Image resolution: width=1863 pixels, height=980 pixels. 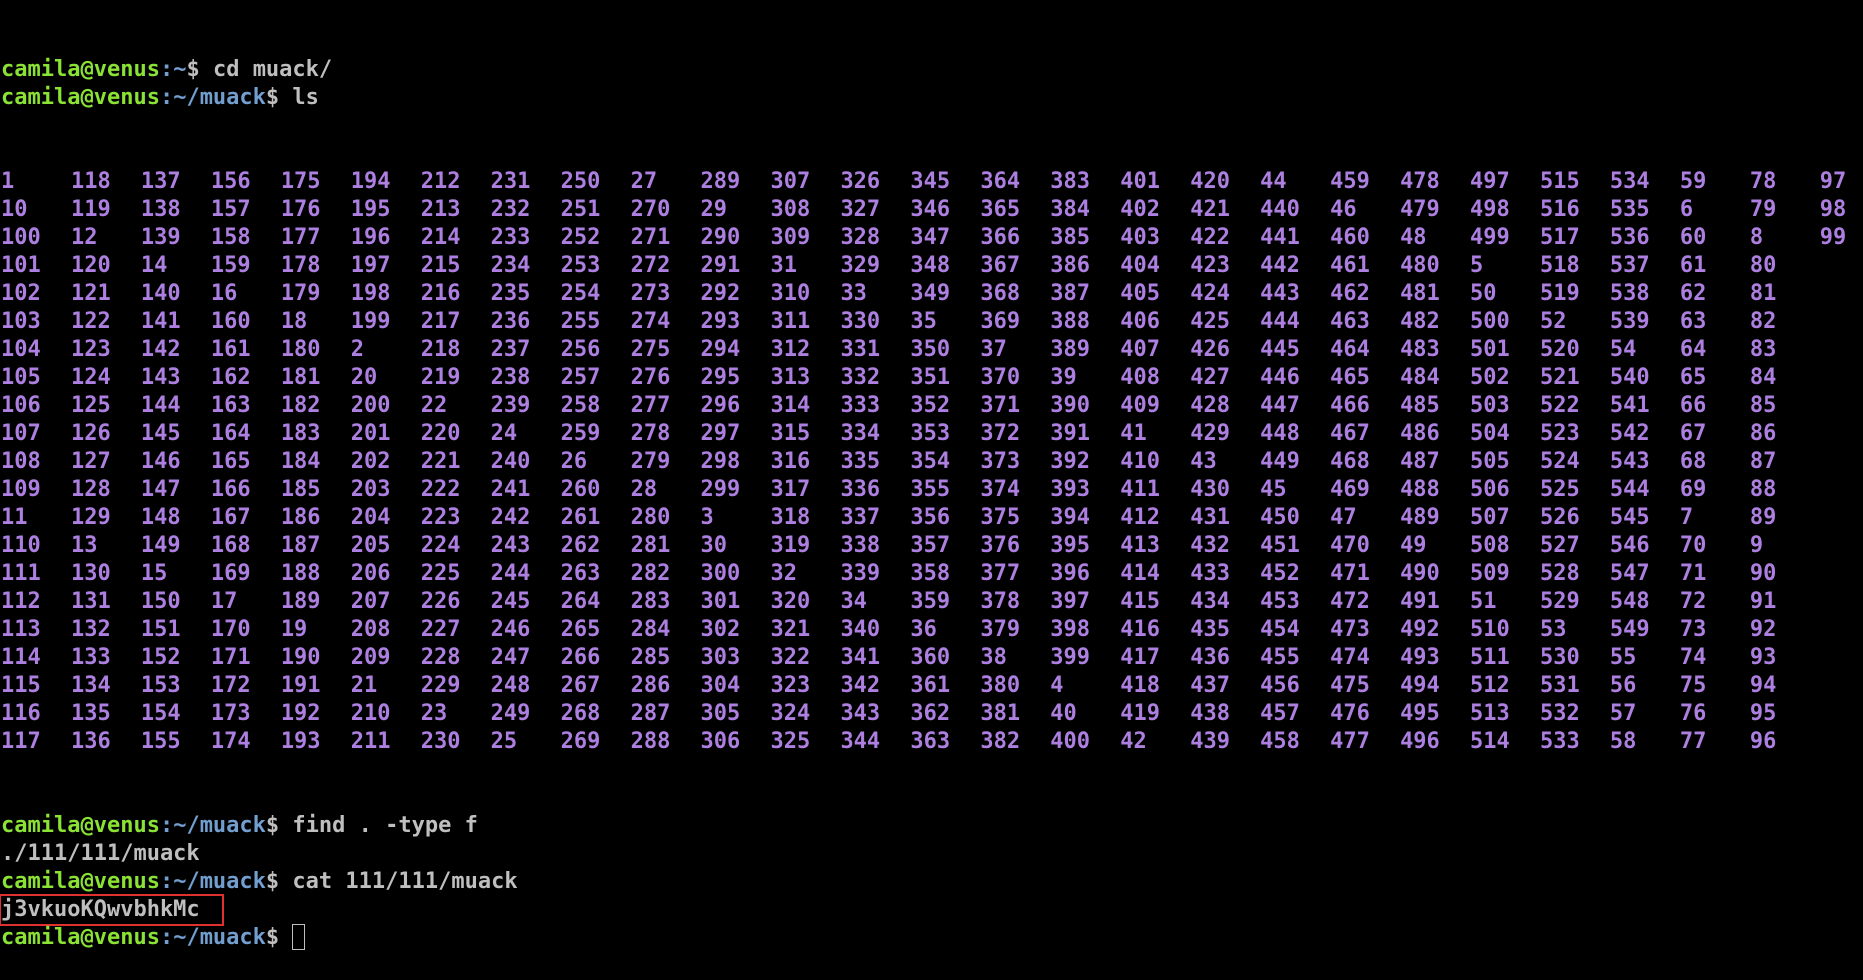 What do you see at coordinates (1629, 489) in the screenshot?
I see `ls-entry: 544` at bounding box center [1629, 489].